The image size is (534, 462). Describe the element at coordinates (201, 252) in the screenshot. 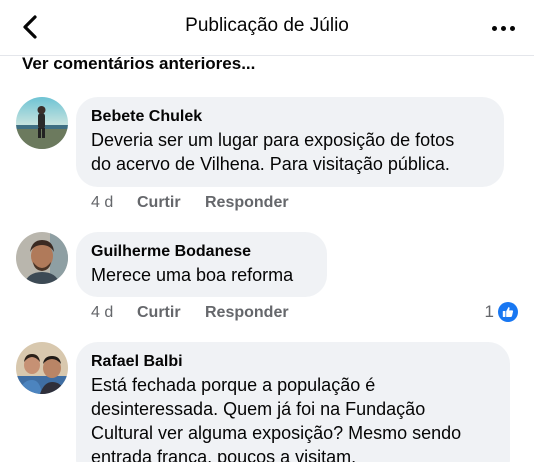

I see `comment-author: Guilherme Bodanese` at that location.